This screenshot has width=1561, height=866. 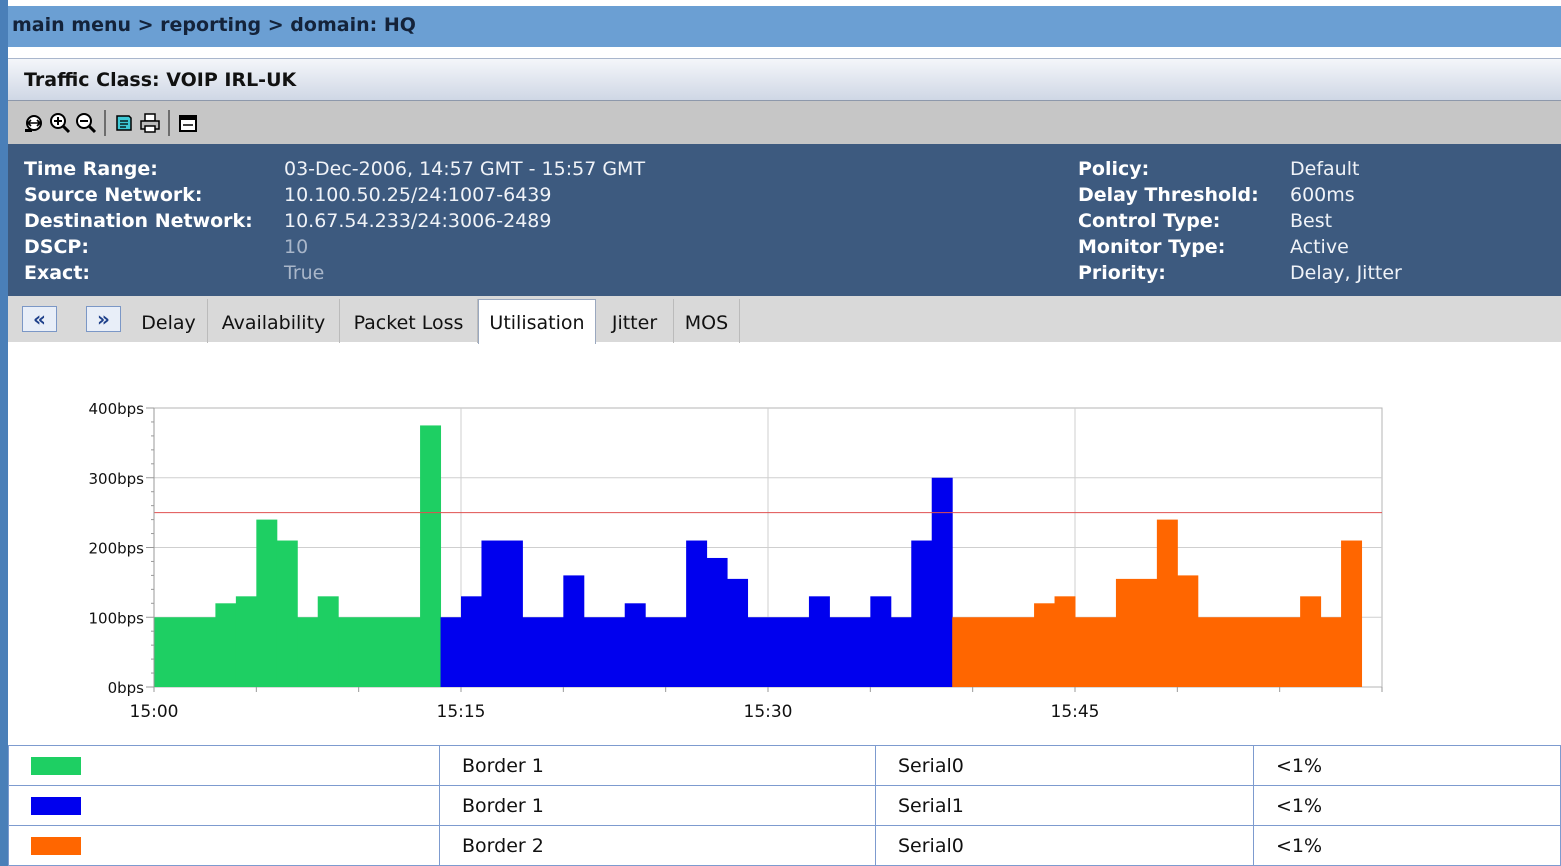 I want to click on double-chevron-left-icon: «, so click(x=39, y=319).